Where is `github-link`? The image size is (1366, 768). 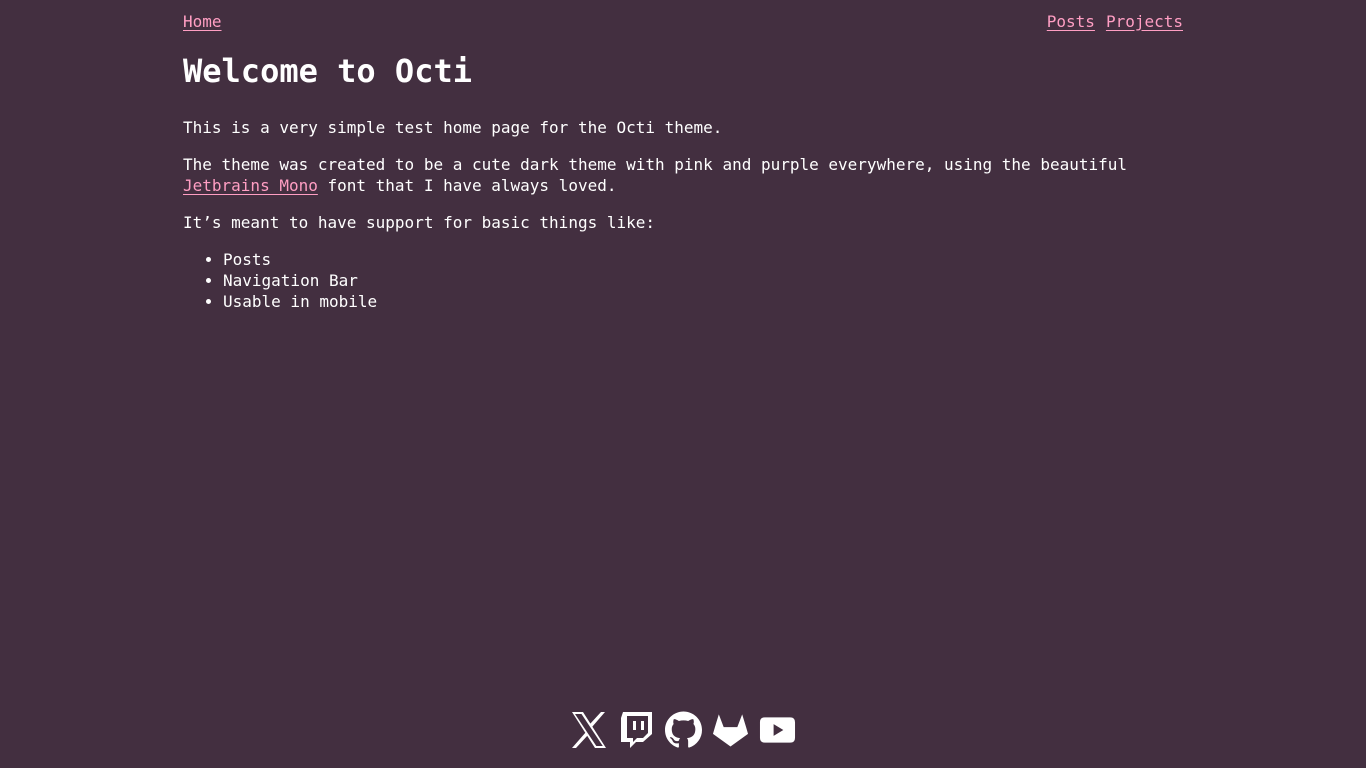 github-link is located at coordinates (683, 730).